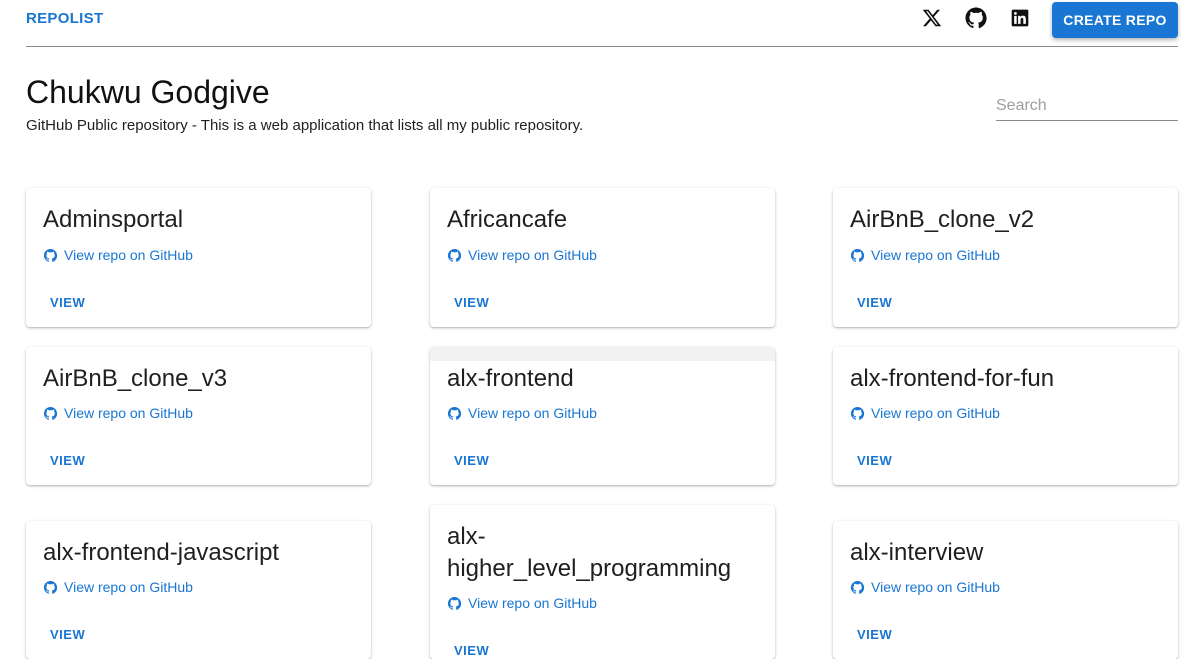  Describe the element at coordinates (932, 18) in the screenshot. I see `x-icon` at that location.